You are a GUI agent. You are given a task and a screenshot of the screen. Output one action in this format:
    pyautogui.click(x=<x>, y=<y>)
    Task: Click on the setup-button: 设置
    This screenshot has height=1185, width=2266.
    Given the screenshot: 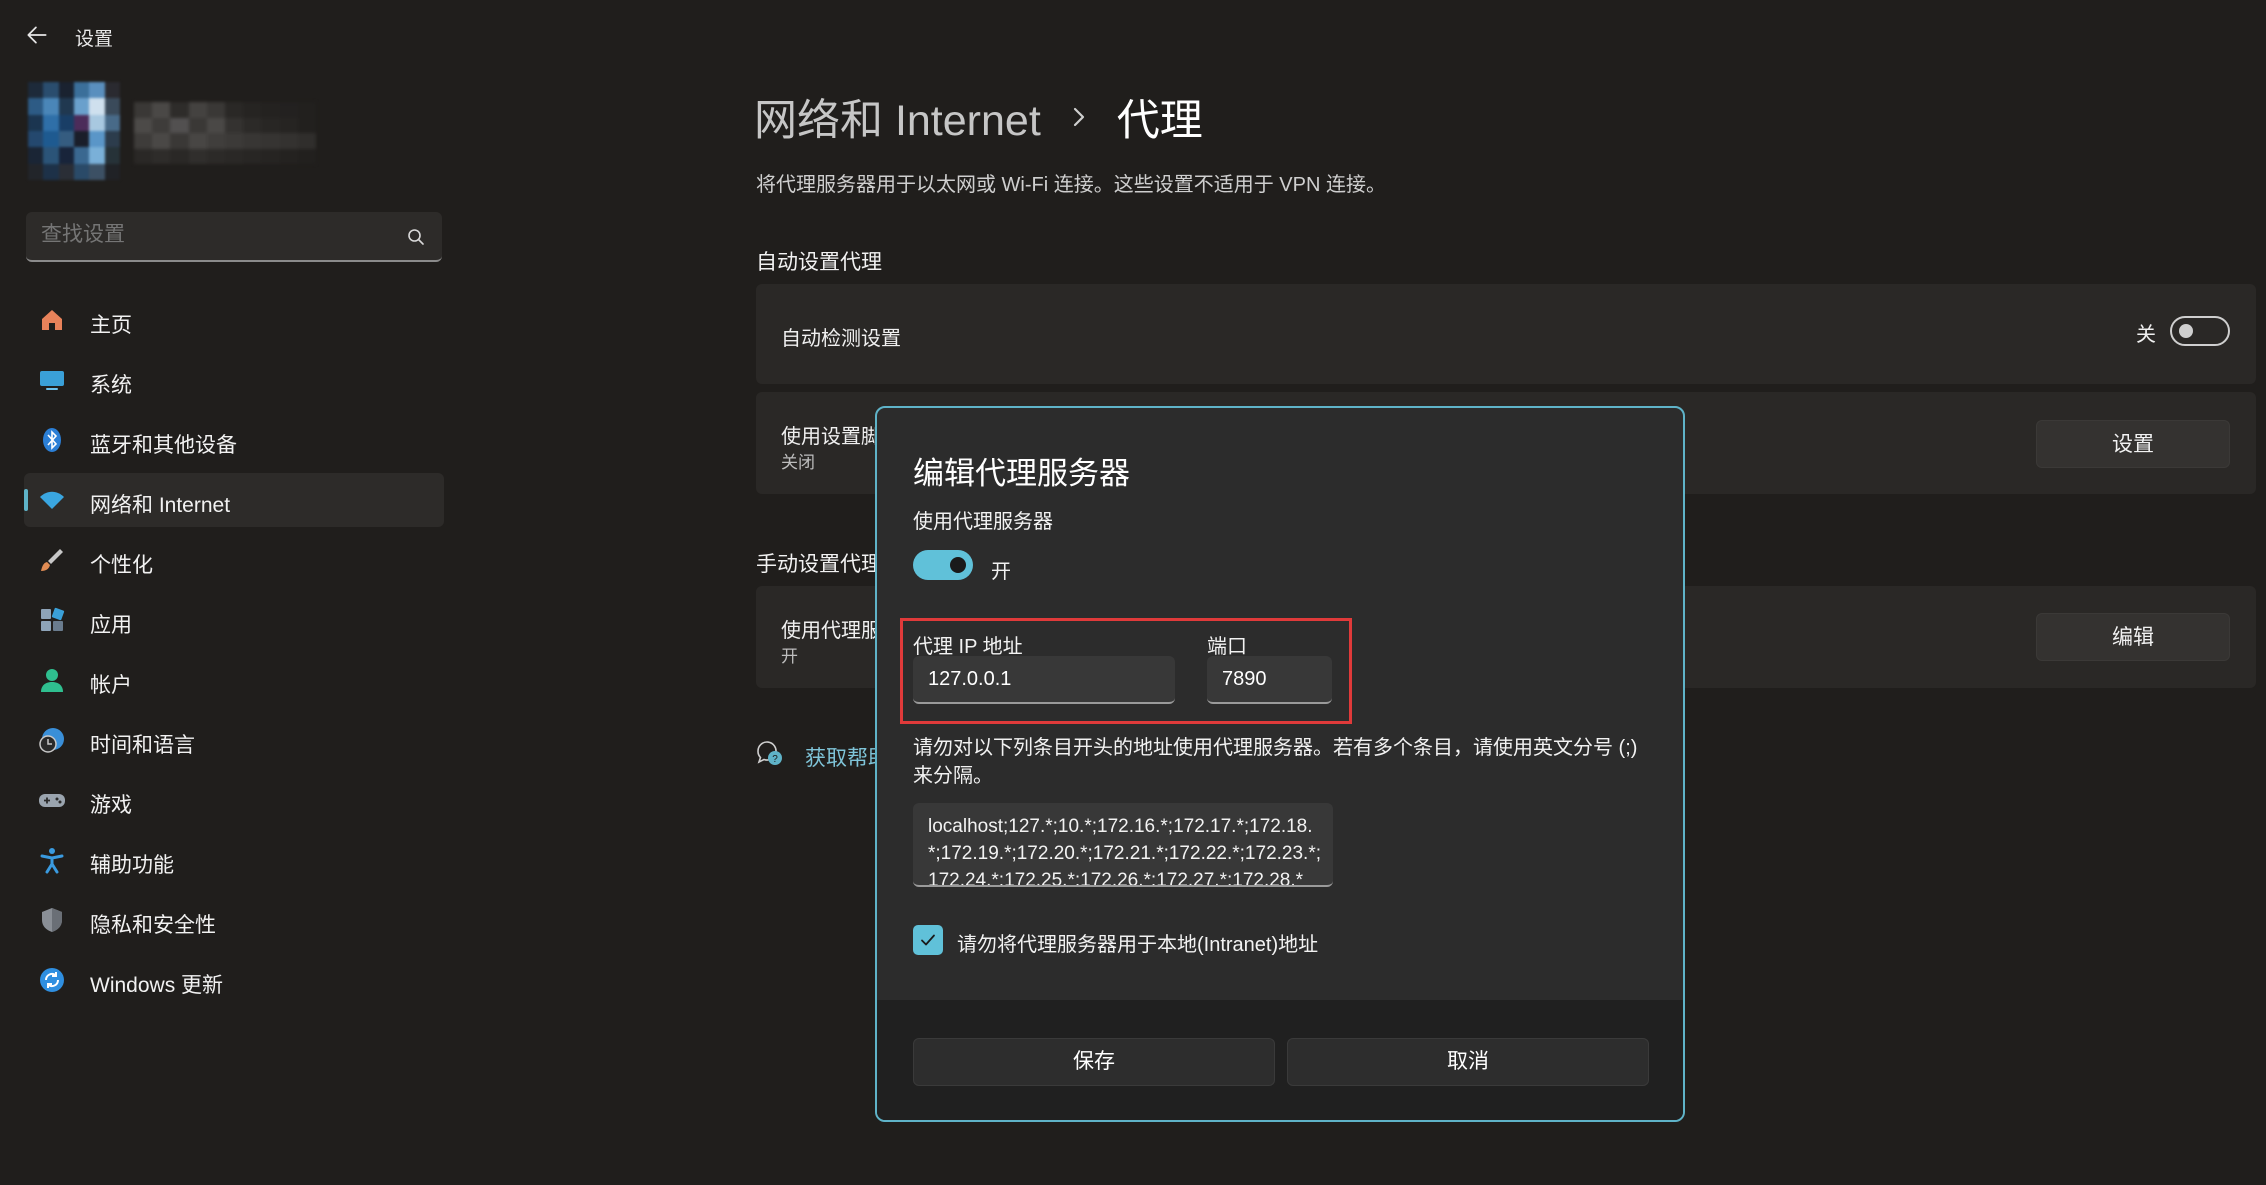 What is the action you would take?
    pyautogui.click(x=2133, y=444)
    